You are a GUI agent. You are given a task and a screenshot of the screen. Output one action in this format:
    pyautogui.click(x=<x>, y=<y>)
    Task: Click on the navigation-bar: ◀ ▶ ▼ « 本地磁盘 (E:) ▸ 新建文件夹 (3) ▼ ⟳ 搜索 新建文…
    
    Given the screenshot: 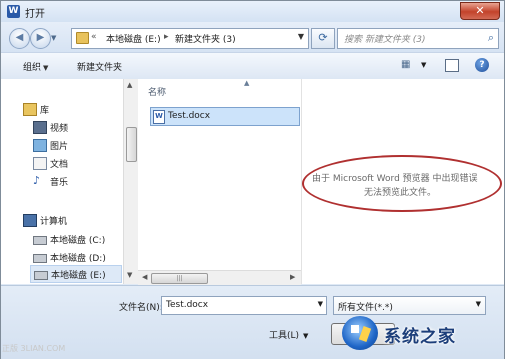 What is the action you would take?
    pyautogui.click(x=252, y=37)
    